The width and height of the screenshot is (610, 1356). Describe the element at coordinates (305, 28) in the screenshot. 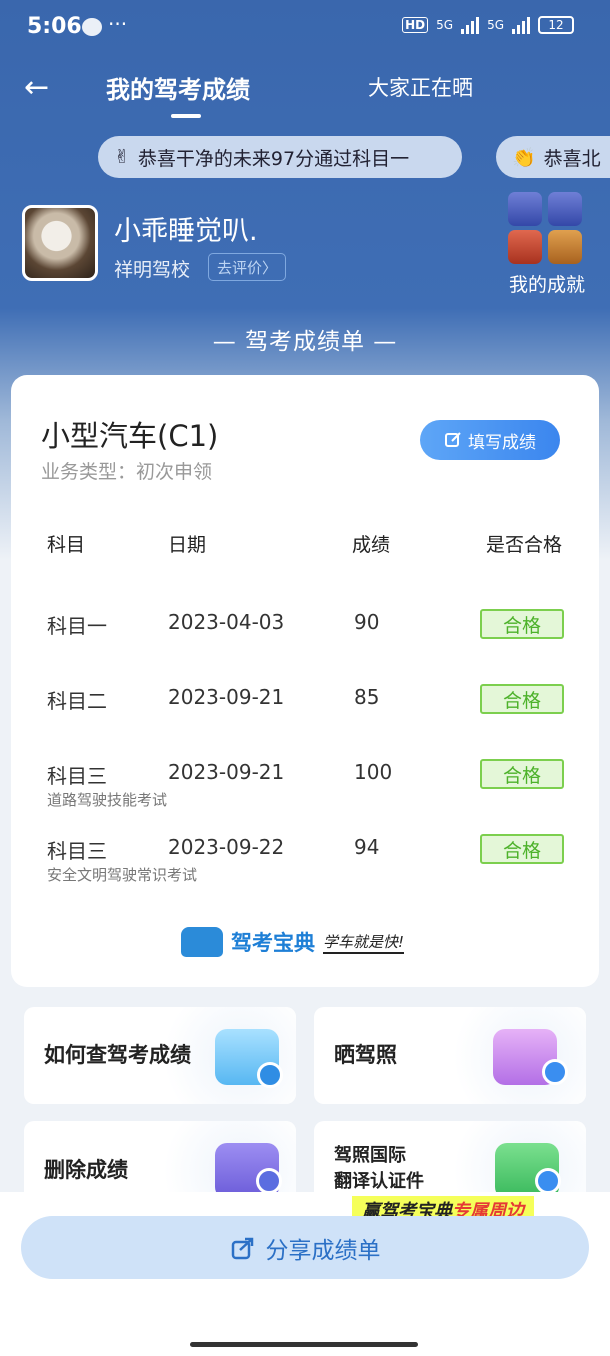

I see `status-bar: 5:06 ··· HD 5G 5G 12` at that location.